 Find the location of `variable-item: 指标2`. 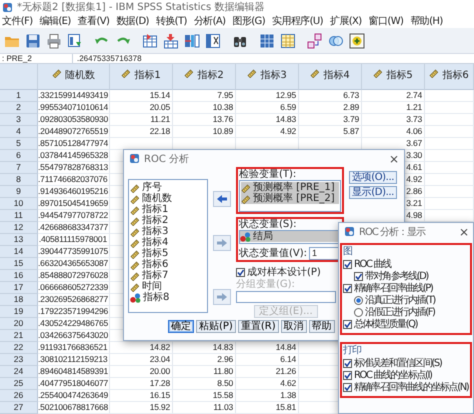

variable-item: 指标2 is located at coordinates (168, 220).